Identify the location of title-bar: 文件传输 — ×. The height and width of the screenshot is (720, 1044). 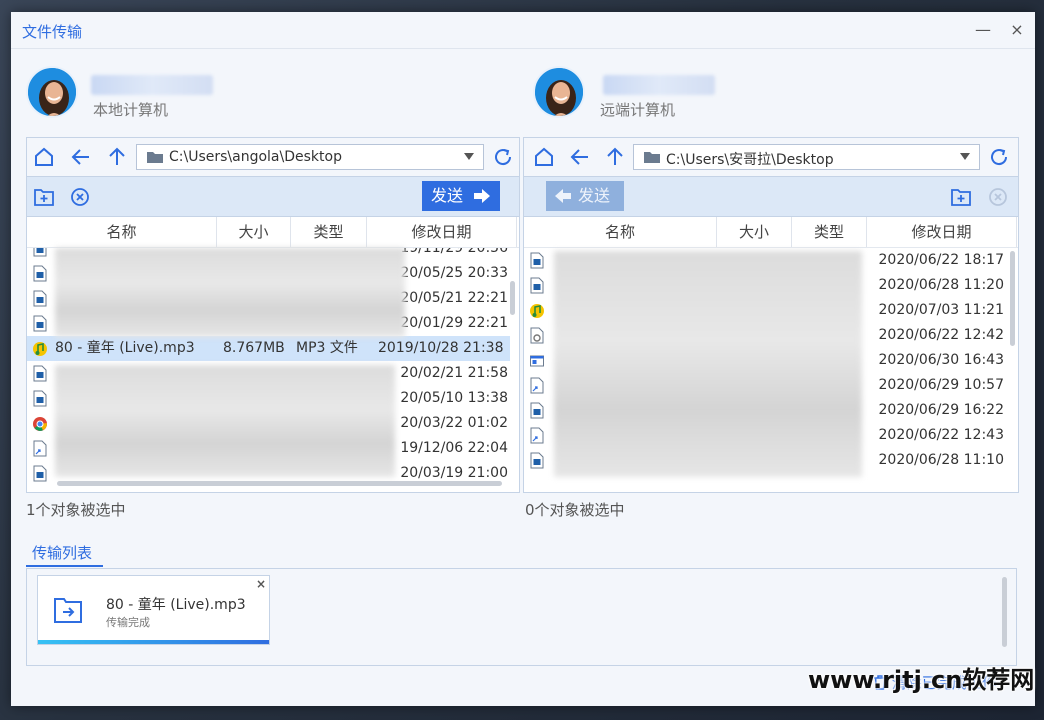
(523, 30).